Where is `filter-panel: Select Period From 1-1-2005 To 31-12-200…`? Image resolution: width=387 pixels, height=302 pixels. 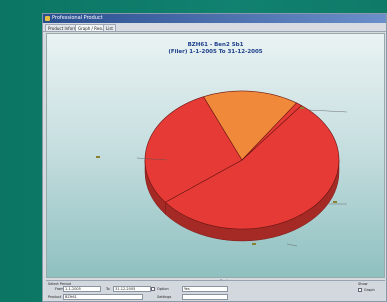 filter-panel: Select Period From 1-1-2005 To 31-12-200… is located at coordinates (215, 290).